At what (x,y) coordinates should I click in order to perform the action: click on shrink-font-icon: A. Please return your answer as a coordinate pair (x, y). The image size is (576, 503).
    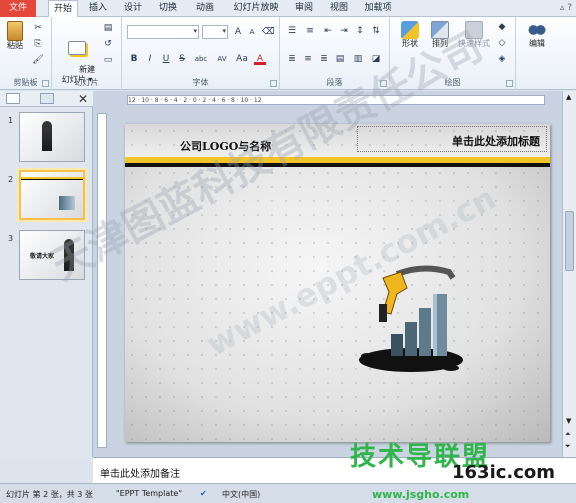
    Looking at the image, I should click on (252, 32).